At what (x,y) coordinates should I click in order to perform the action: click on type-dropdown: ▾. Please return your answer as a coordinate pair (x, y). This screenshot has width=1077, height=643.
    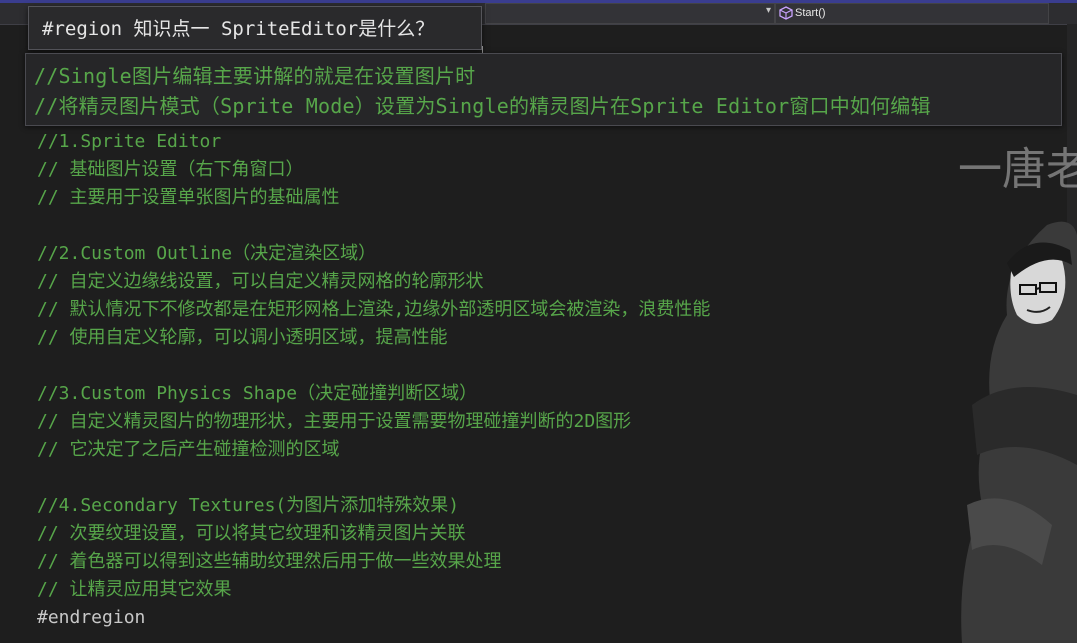
    Looking at the image, I should click on (630, 13).